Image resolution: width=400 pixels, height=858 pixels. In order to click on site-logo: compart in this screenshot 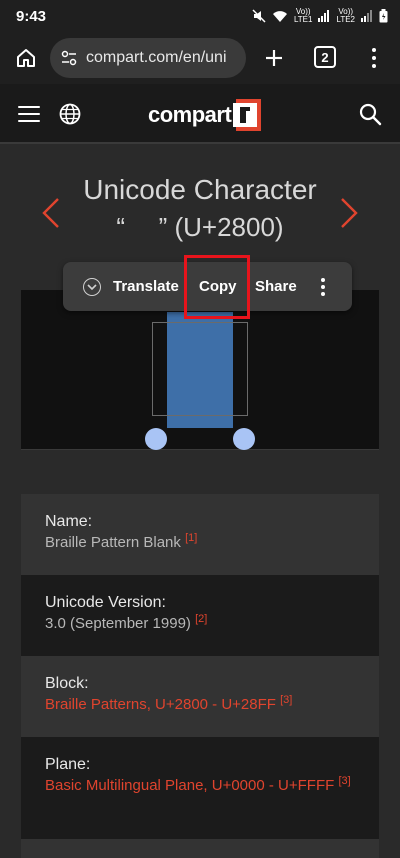, I will do `click(205, 115)`.